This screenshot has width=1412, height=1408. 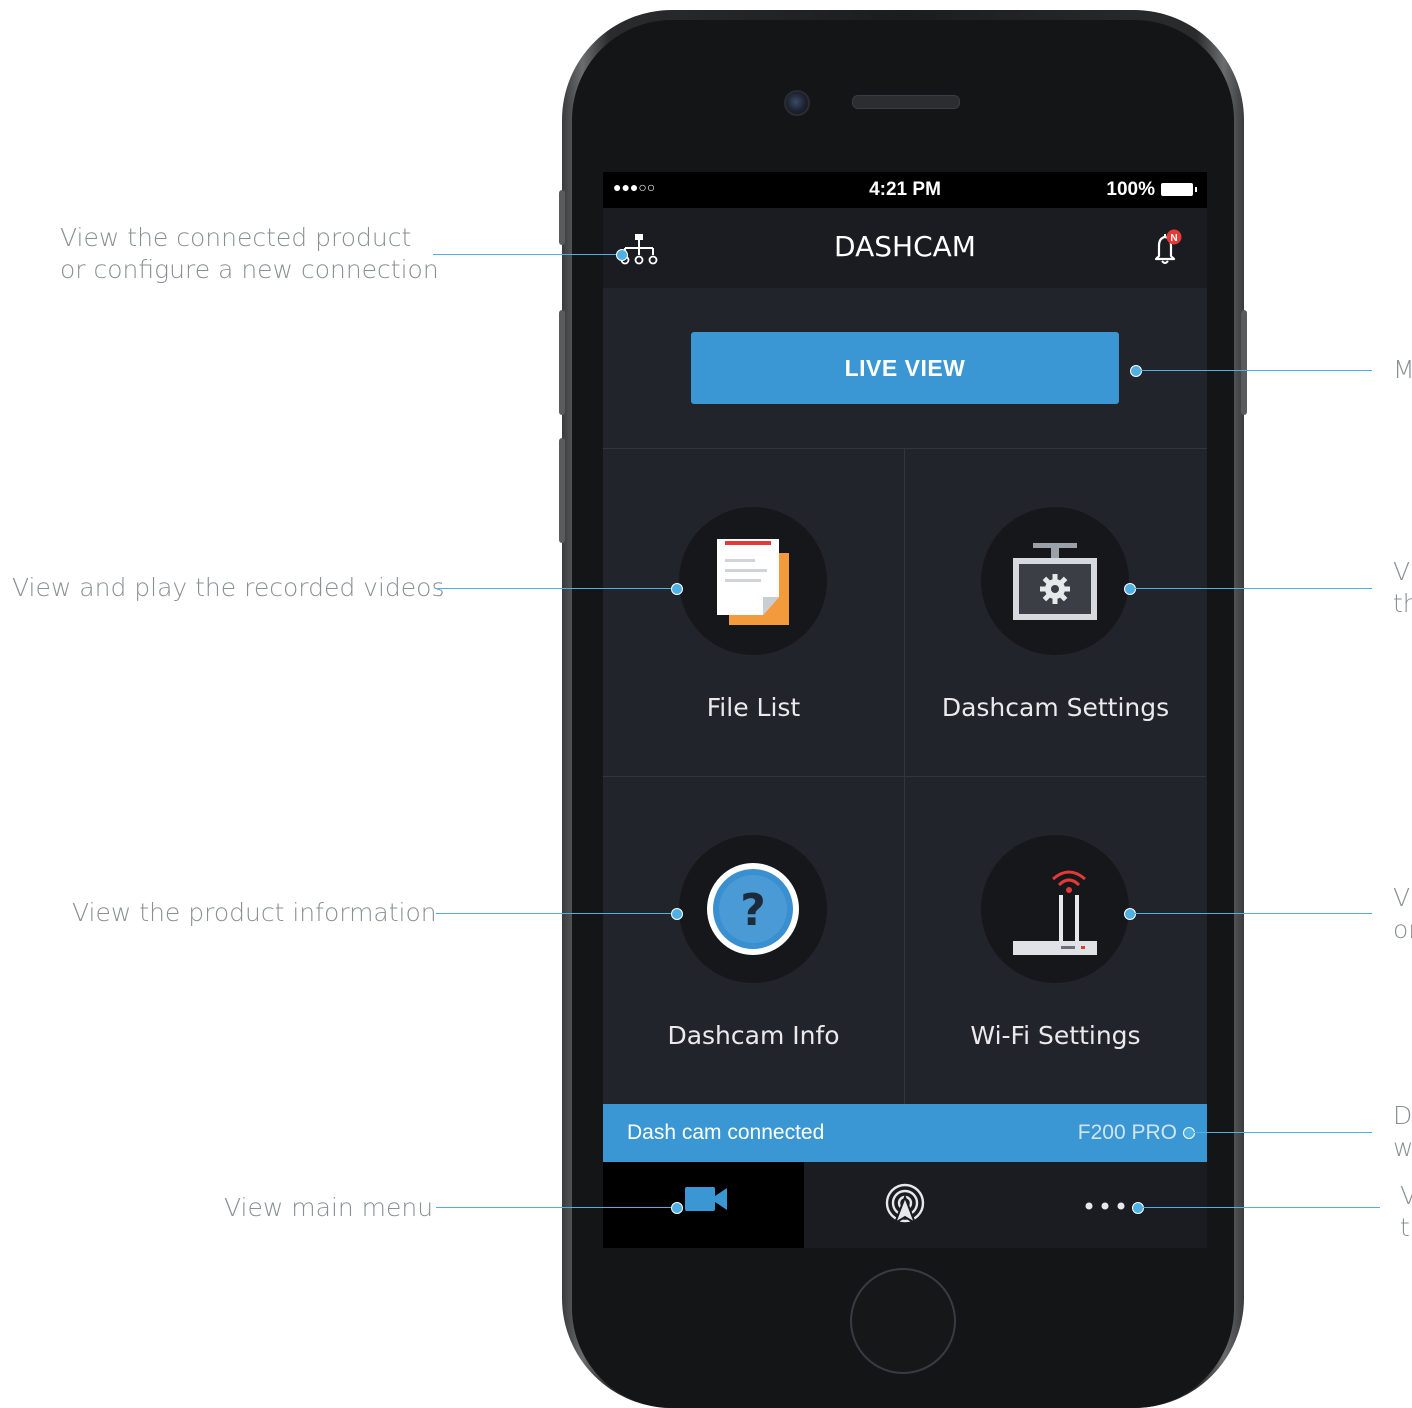 I want to click on callout-dot-wifi, so click(x=1130, y=914).